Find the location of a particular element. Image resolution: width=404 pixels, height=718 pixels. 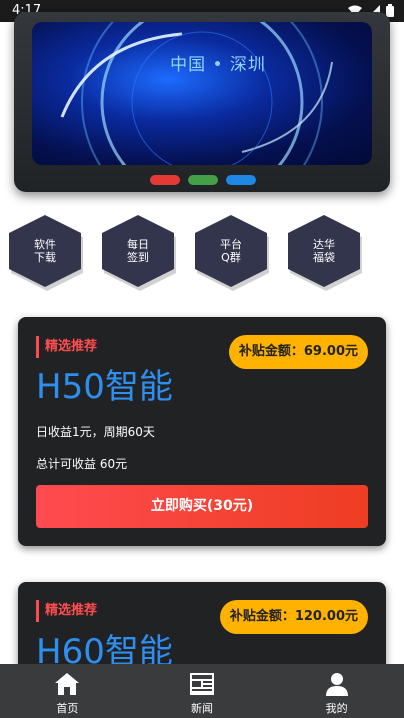

carousel-dot-red is located at coordinates (165, 180).